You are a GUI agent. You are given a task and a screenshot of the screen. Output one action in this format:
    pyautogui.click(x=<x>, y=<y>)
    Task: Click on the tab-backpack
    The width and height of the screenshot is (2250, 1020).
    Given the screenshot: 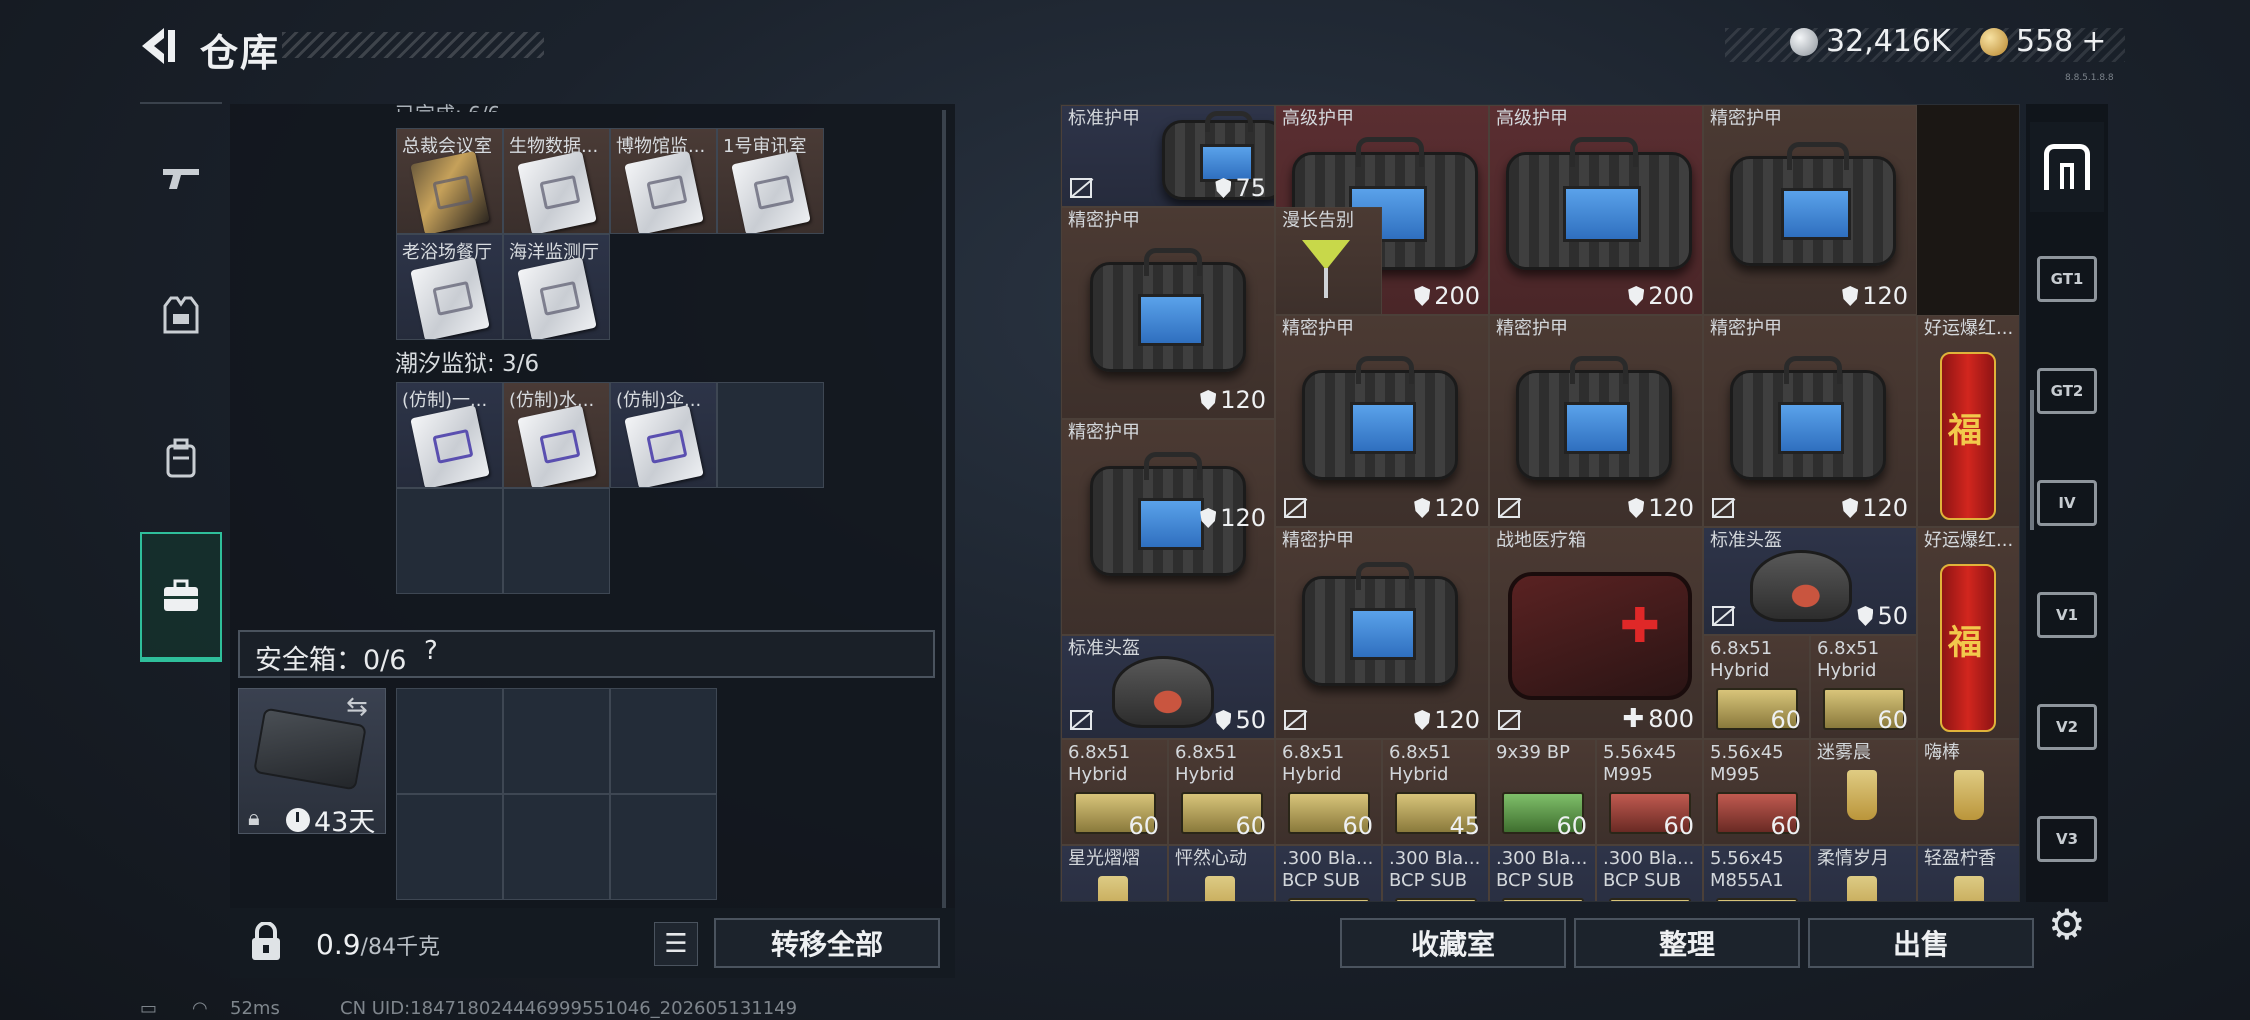 What is the action you would take?
    pyautogui.click(x=181, y=458)
    